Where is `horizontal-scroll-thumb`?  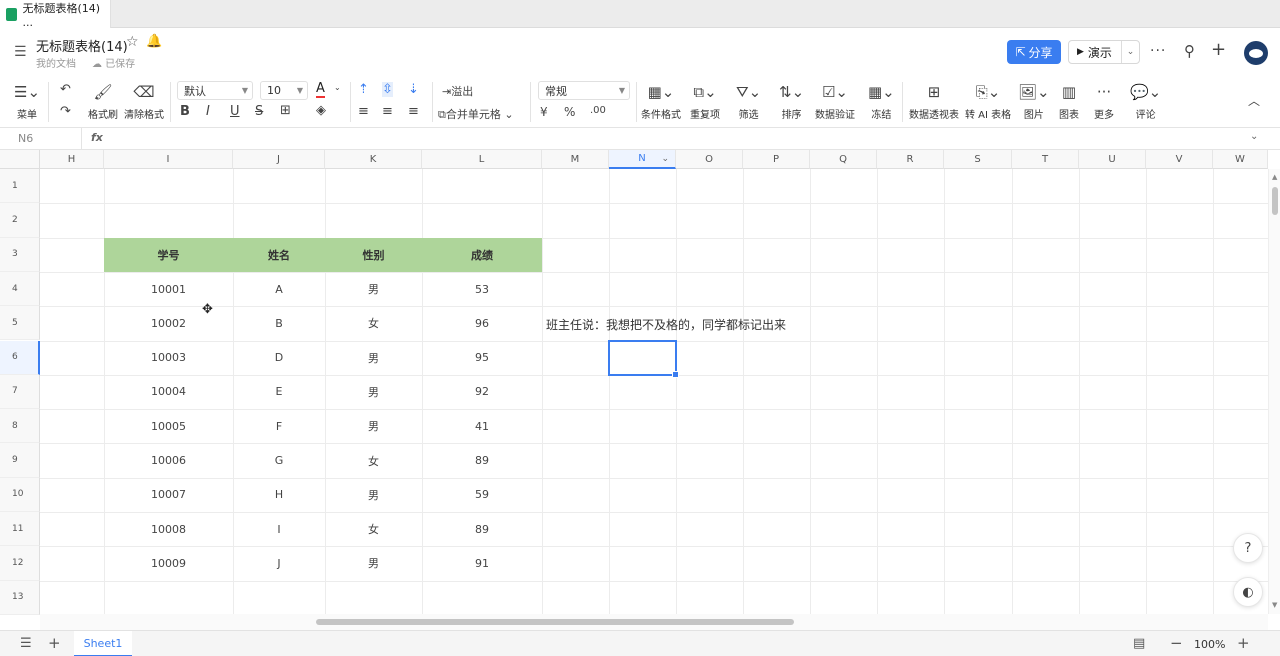 horizontal-scroll-thumb is located at coordinates (555, 622).